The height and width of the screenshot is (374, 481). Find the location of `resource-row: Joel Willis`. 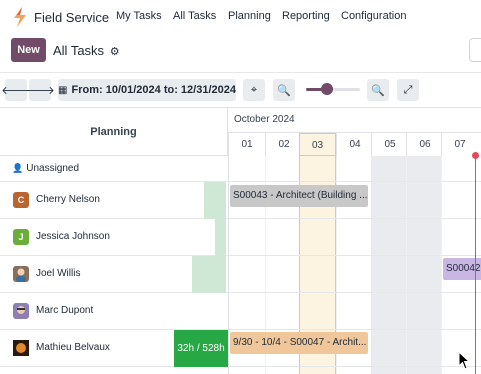

resource-row: Joel Willis is located at coordinates (240, 274).